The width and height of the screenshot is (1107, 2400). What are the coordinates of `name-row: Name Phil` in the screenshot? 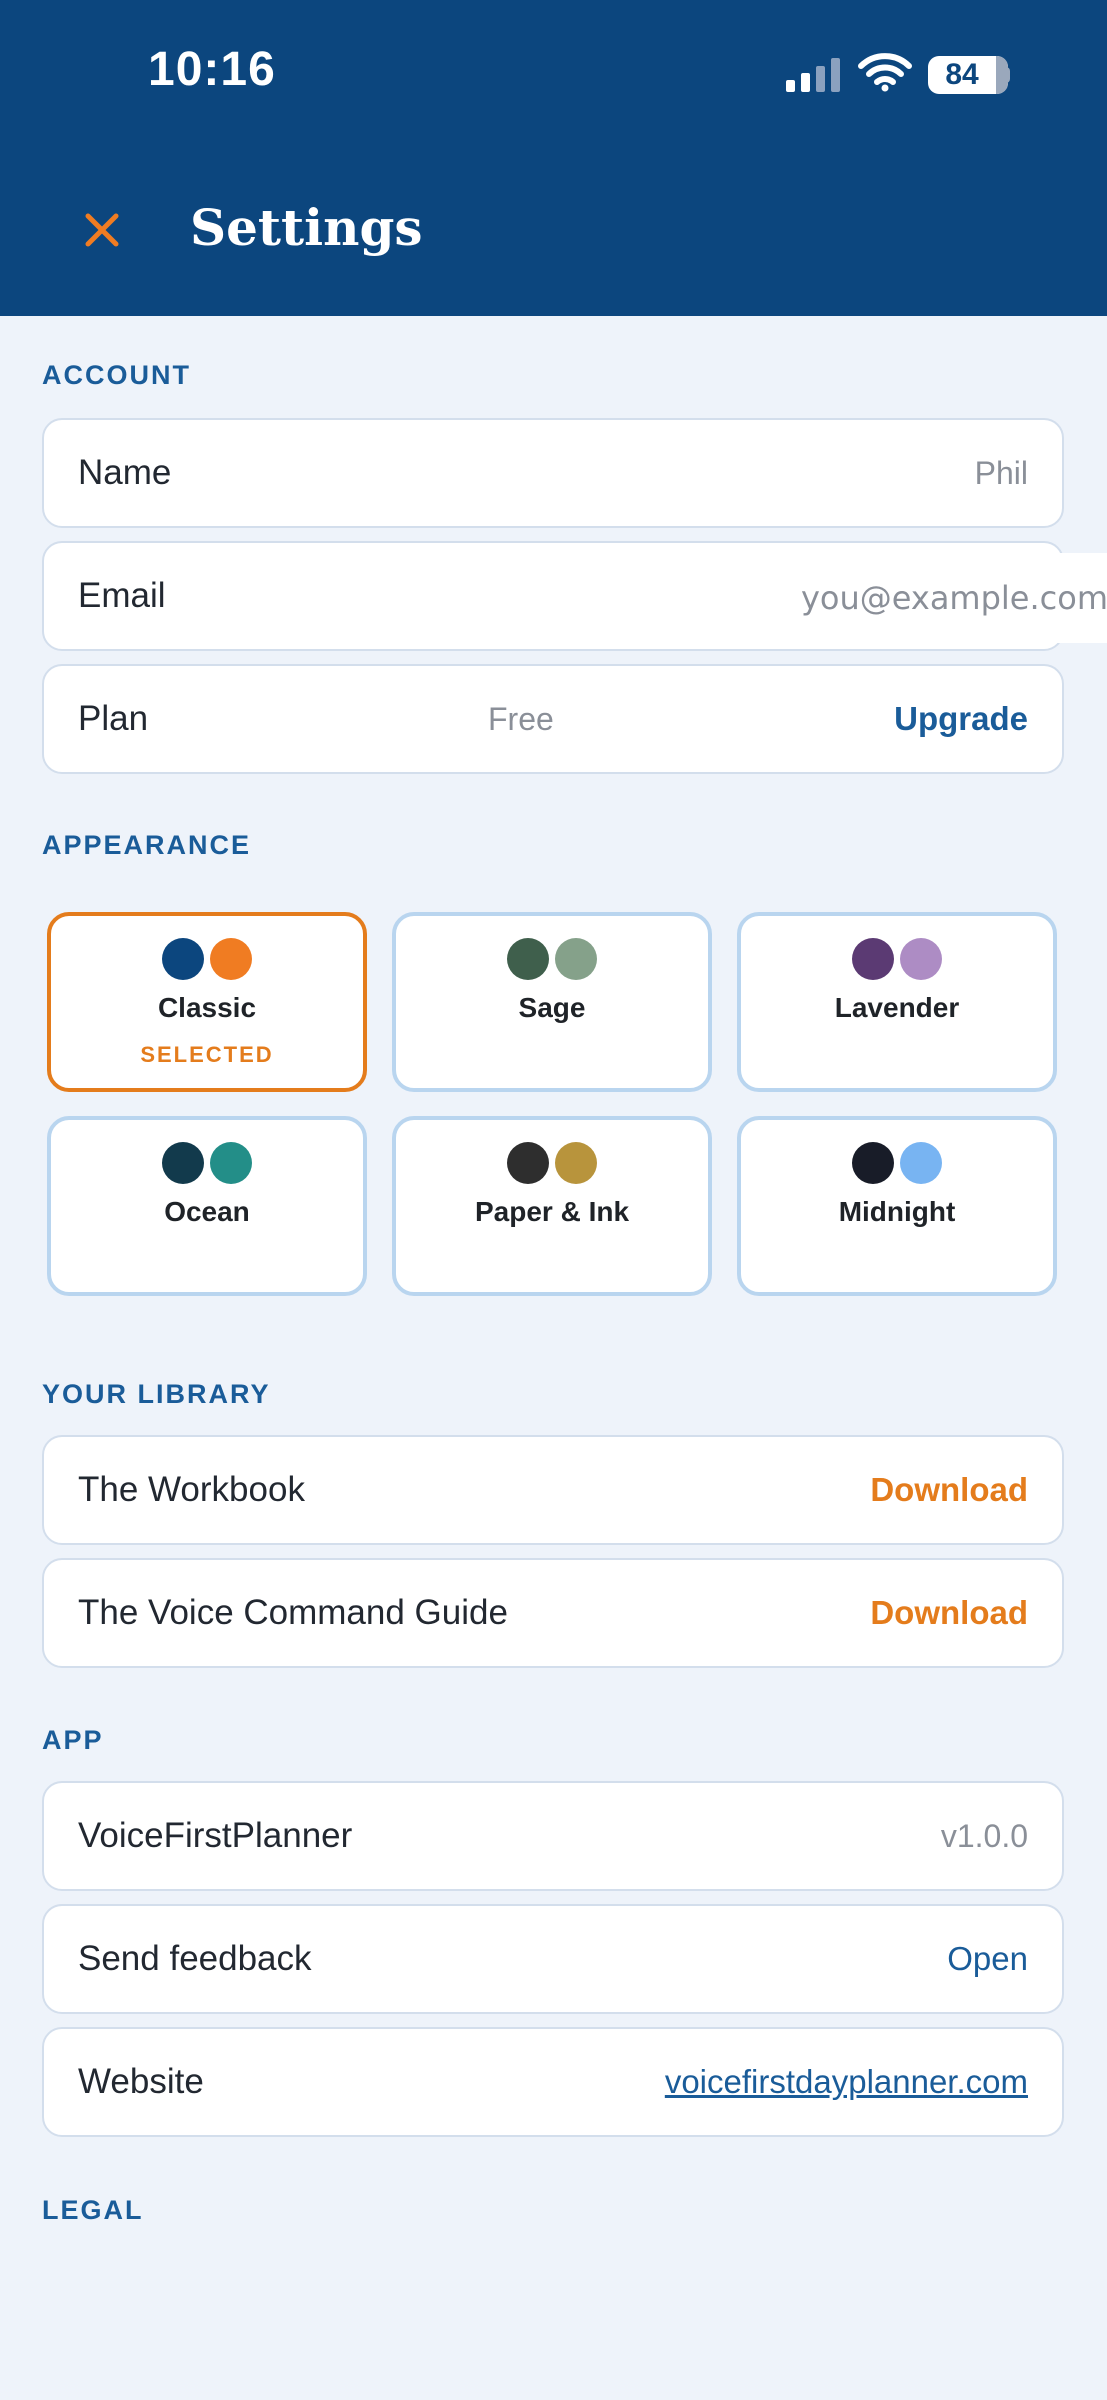 It's located at (553, 473).